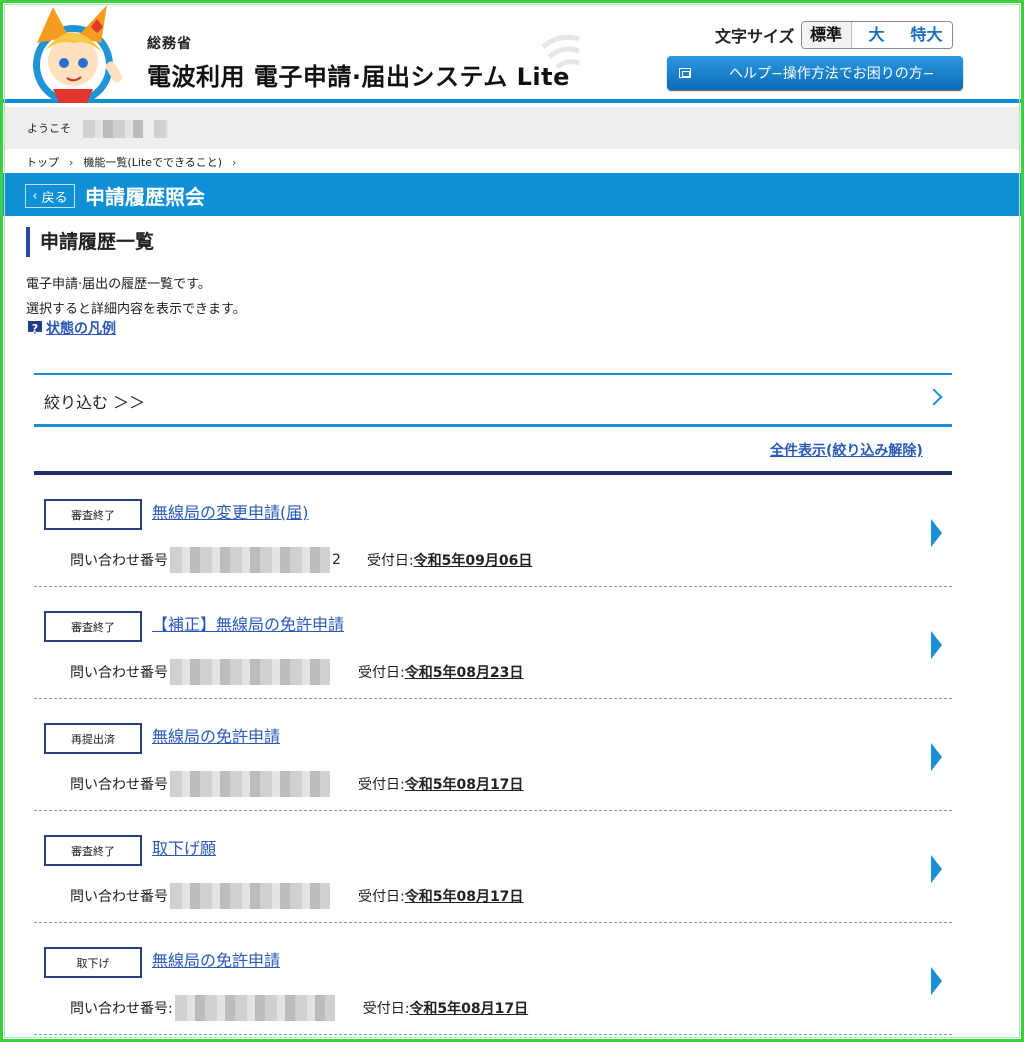 This screenshot has width=1024, height=1042. I want to click on received-date: 令和5年08月23日, so click(464, 673).